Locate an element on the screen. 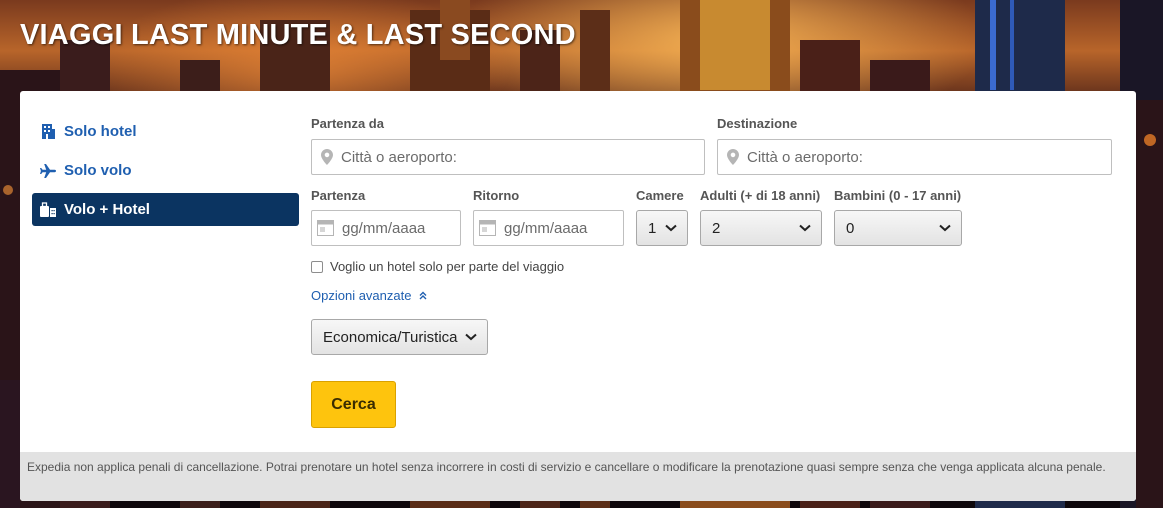  adults-label: Adulti (+ di 18 anni) is located at coordinates (760, 195).